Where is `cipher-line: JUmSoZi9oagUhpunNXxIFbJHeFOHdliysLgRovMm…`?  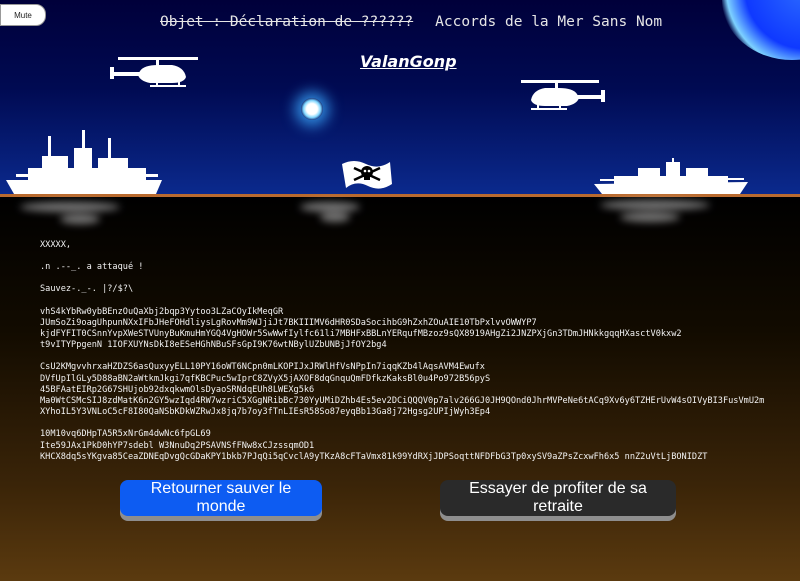 cipher-line: JUmSoZi9oagUhpunNXxIFbJHeFOHdliysLgRovMm… is located at coordinates (288, 322).